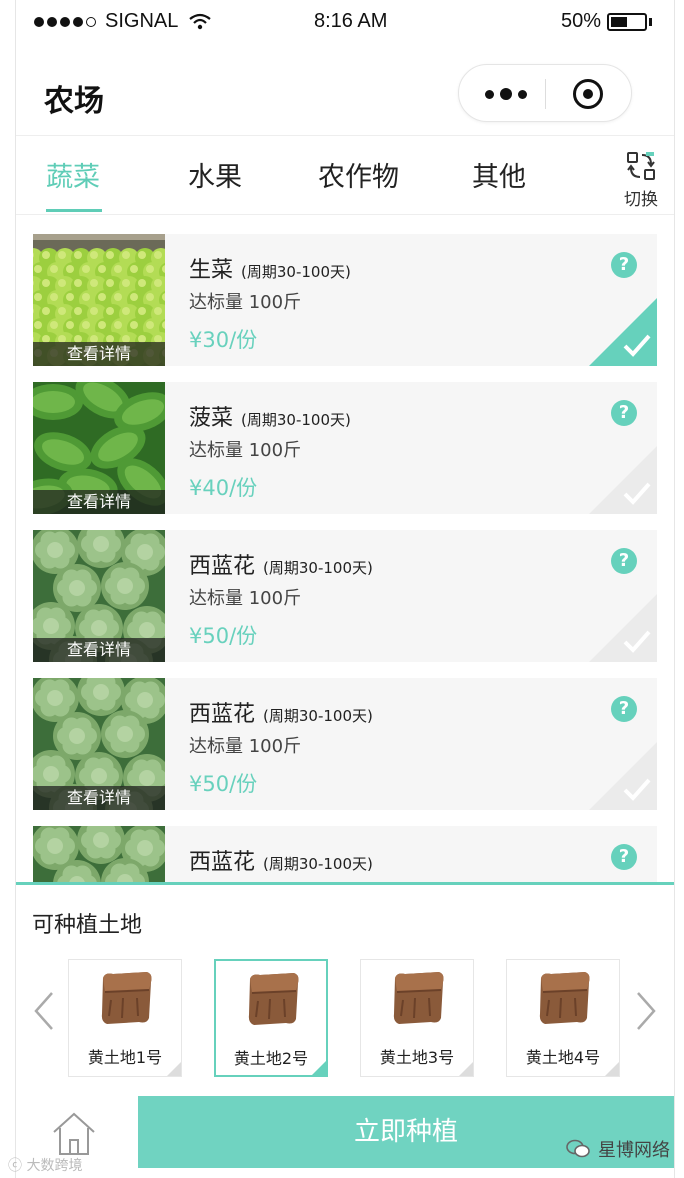 The height and width of the screenshot is (1178, 684). What do you see at coordinates (215, 174) in the screenshot?
I see `tab-fruits: 水果` at bounding box center [215, 174].